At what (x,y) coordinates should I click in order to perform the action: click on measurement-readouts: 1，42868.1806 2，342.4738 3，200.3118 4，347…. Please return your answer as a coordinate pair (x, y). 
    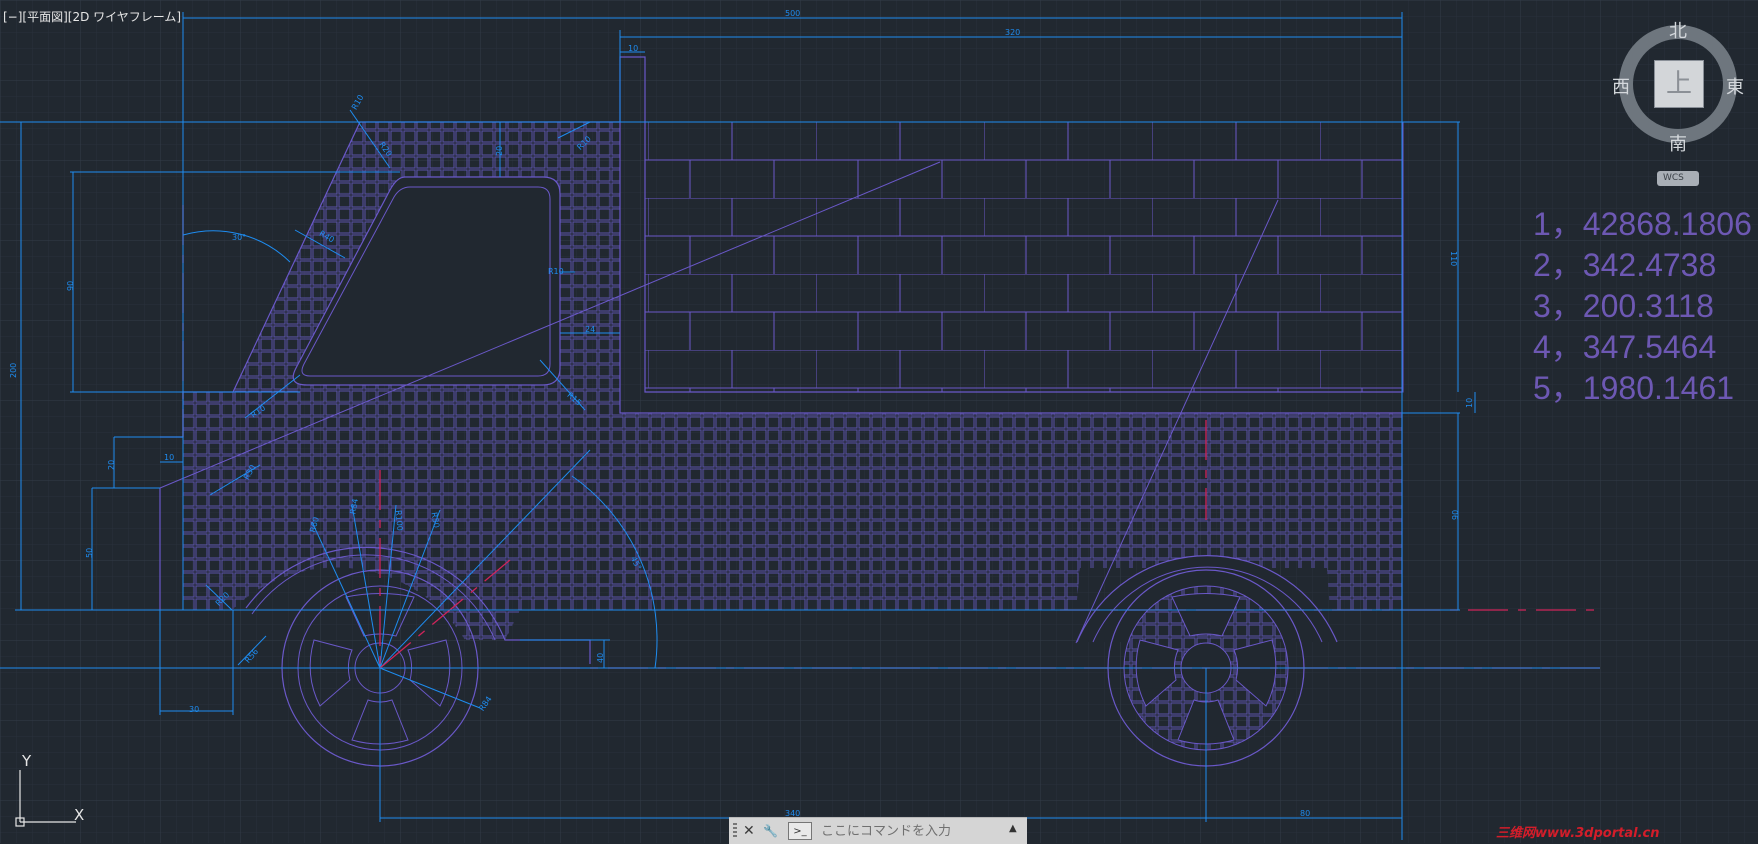
    Looking at the image, I should click on (1642, 306).